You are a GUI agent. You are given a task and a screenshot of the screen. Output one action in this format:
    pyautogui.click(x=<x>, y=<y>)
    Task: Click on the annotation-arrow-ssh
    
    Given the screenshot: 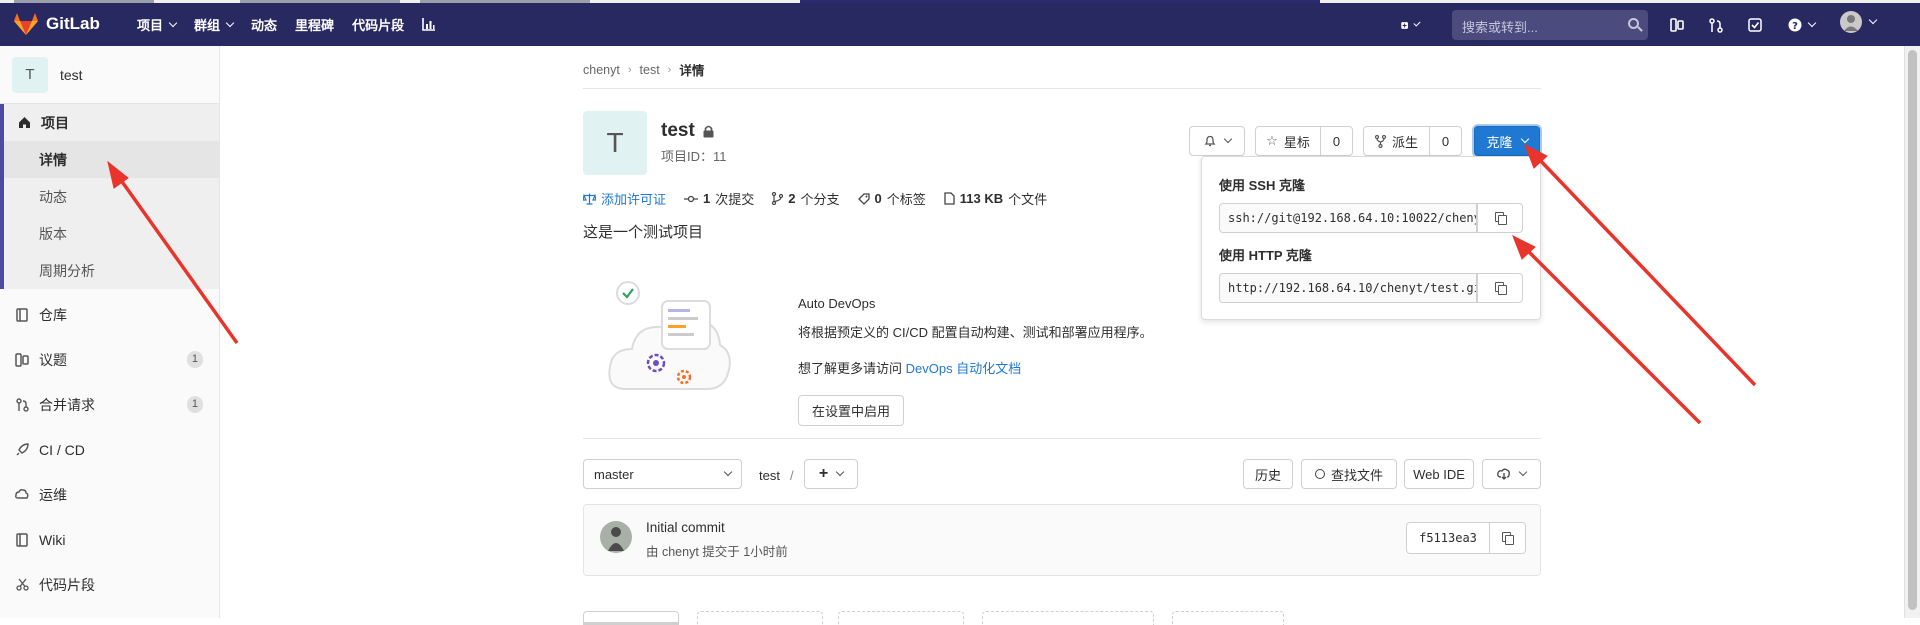 What is the action you would take?
    pyautogui.click(x=1612, y=335)
    